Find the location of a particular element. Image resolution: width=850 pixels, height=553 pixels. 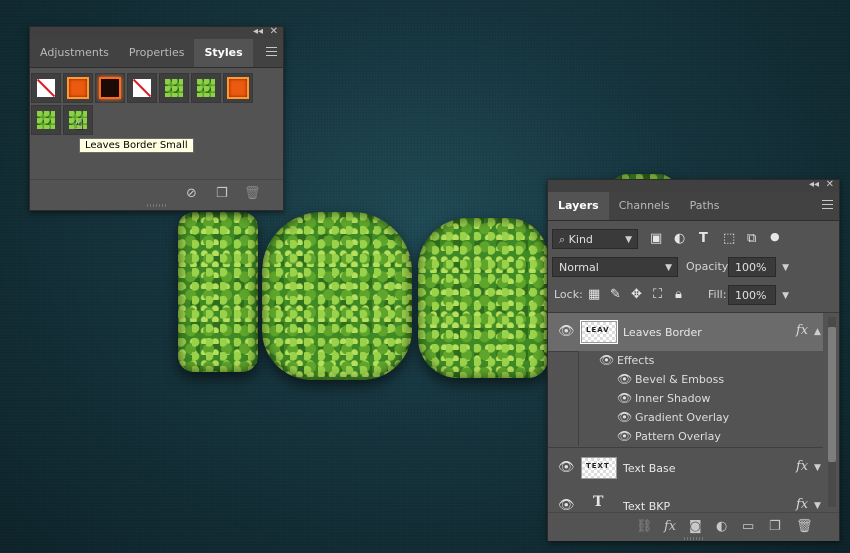

style-swatch-dark-fire is located at coordinates (110, 88).